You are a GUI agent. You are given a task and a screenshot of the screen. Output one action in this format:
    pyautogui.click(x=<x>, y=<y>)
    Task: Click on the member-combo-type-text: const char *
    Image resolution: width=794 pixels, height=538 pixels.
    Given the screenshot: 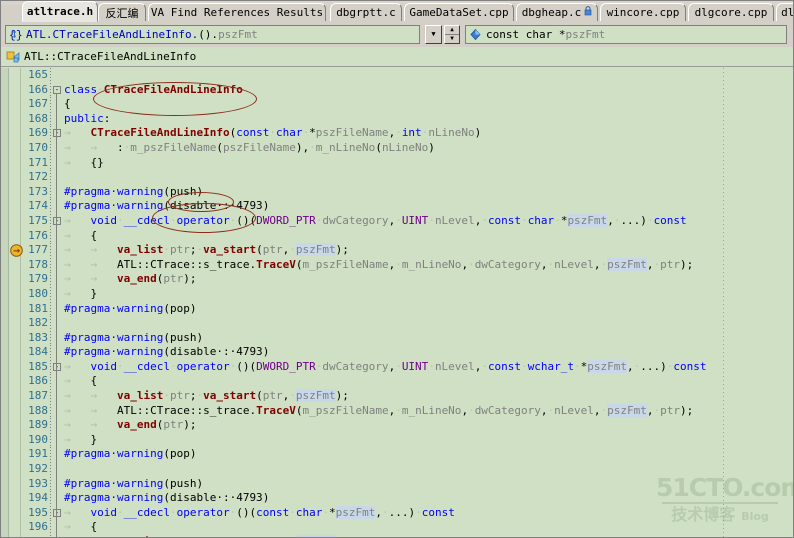 What is the action you would take?
    pyautogui.click(x=526, y=34)
    